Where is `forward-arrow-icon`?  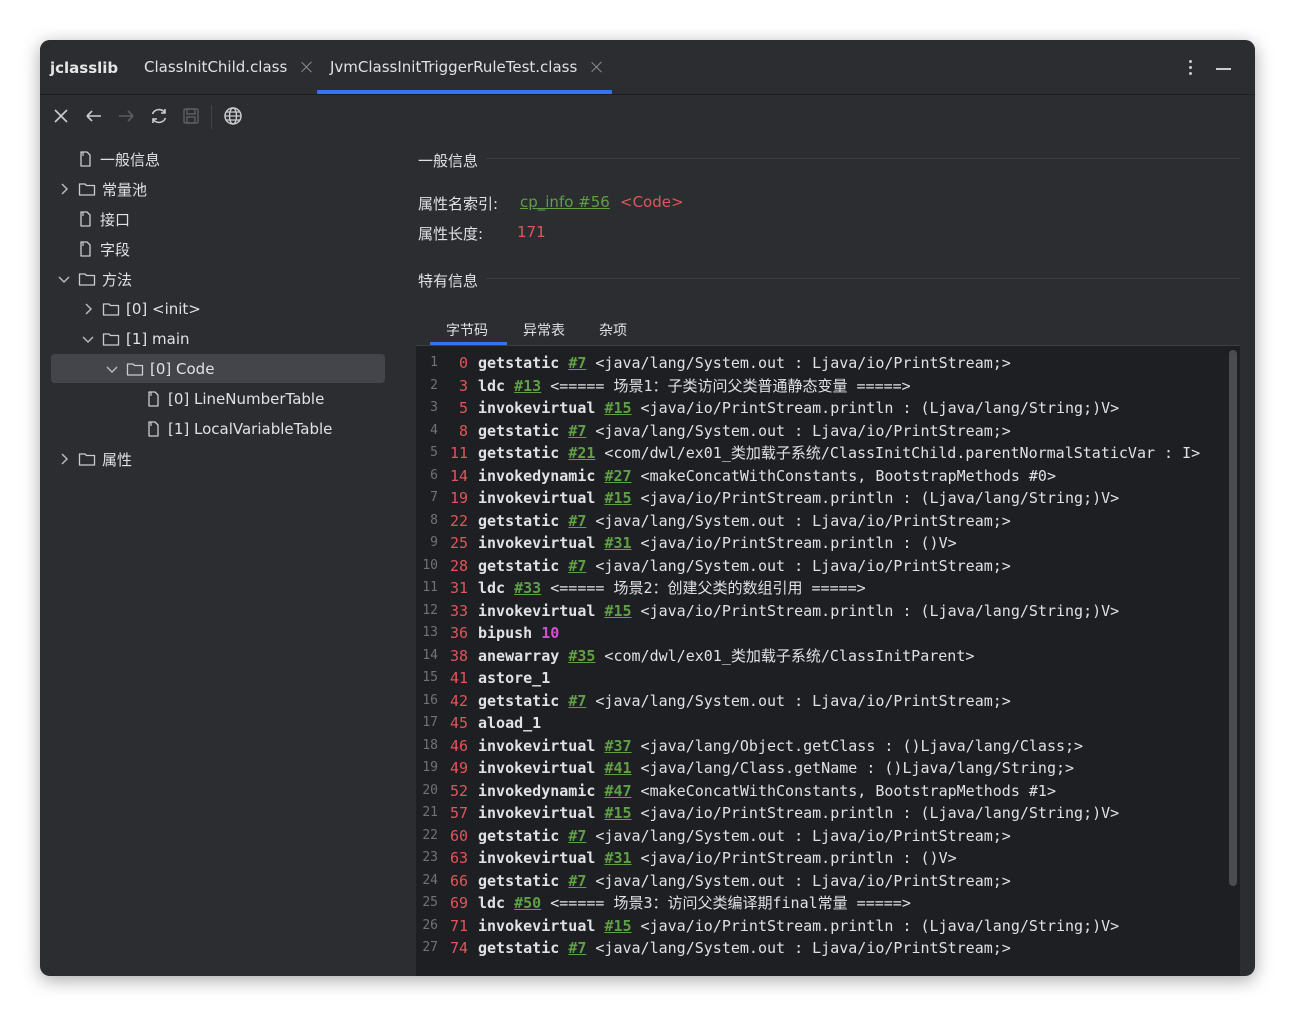
forward-arrow-icon is located at coordinates (126, 116).